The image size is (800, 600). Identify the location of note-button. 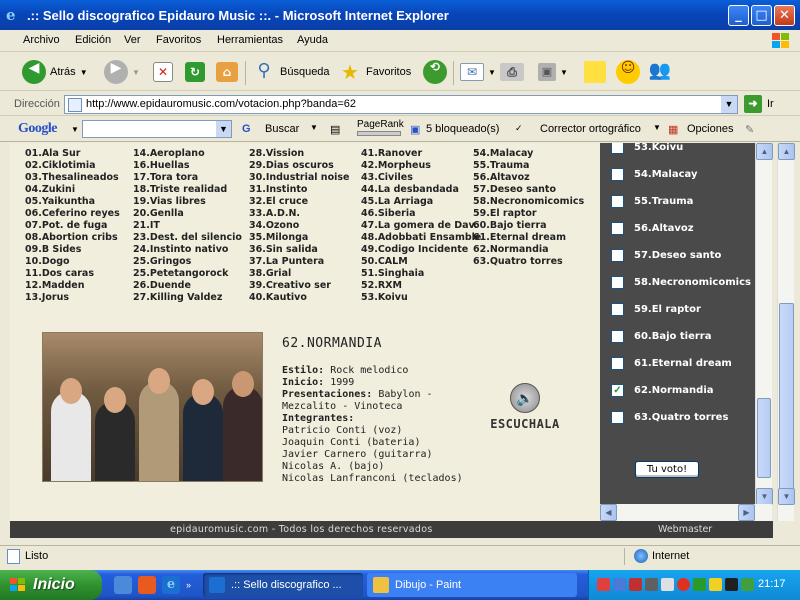
(595, 72).